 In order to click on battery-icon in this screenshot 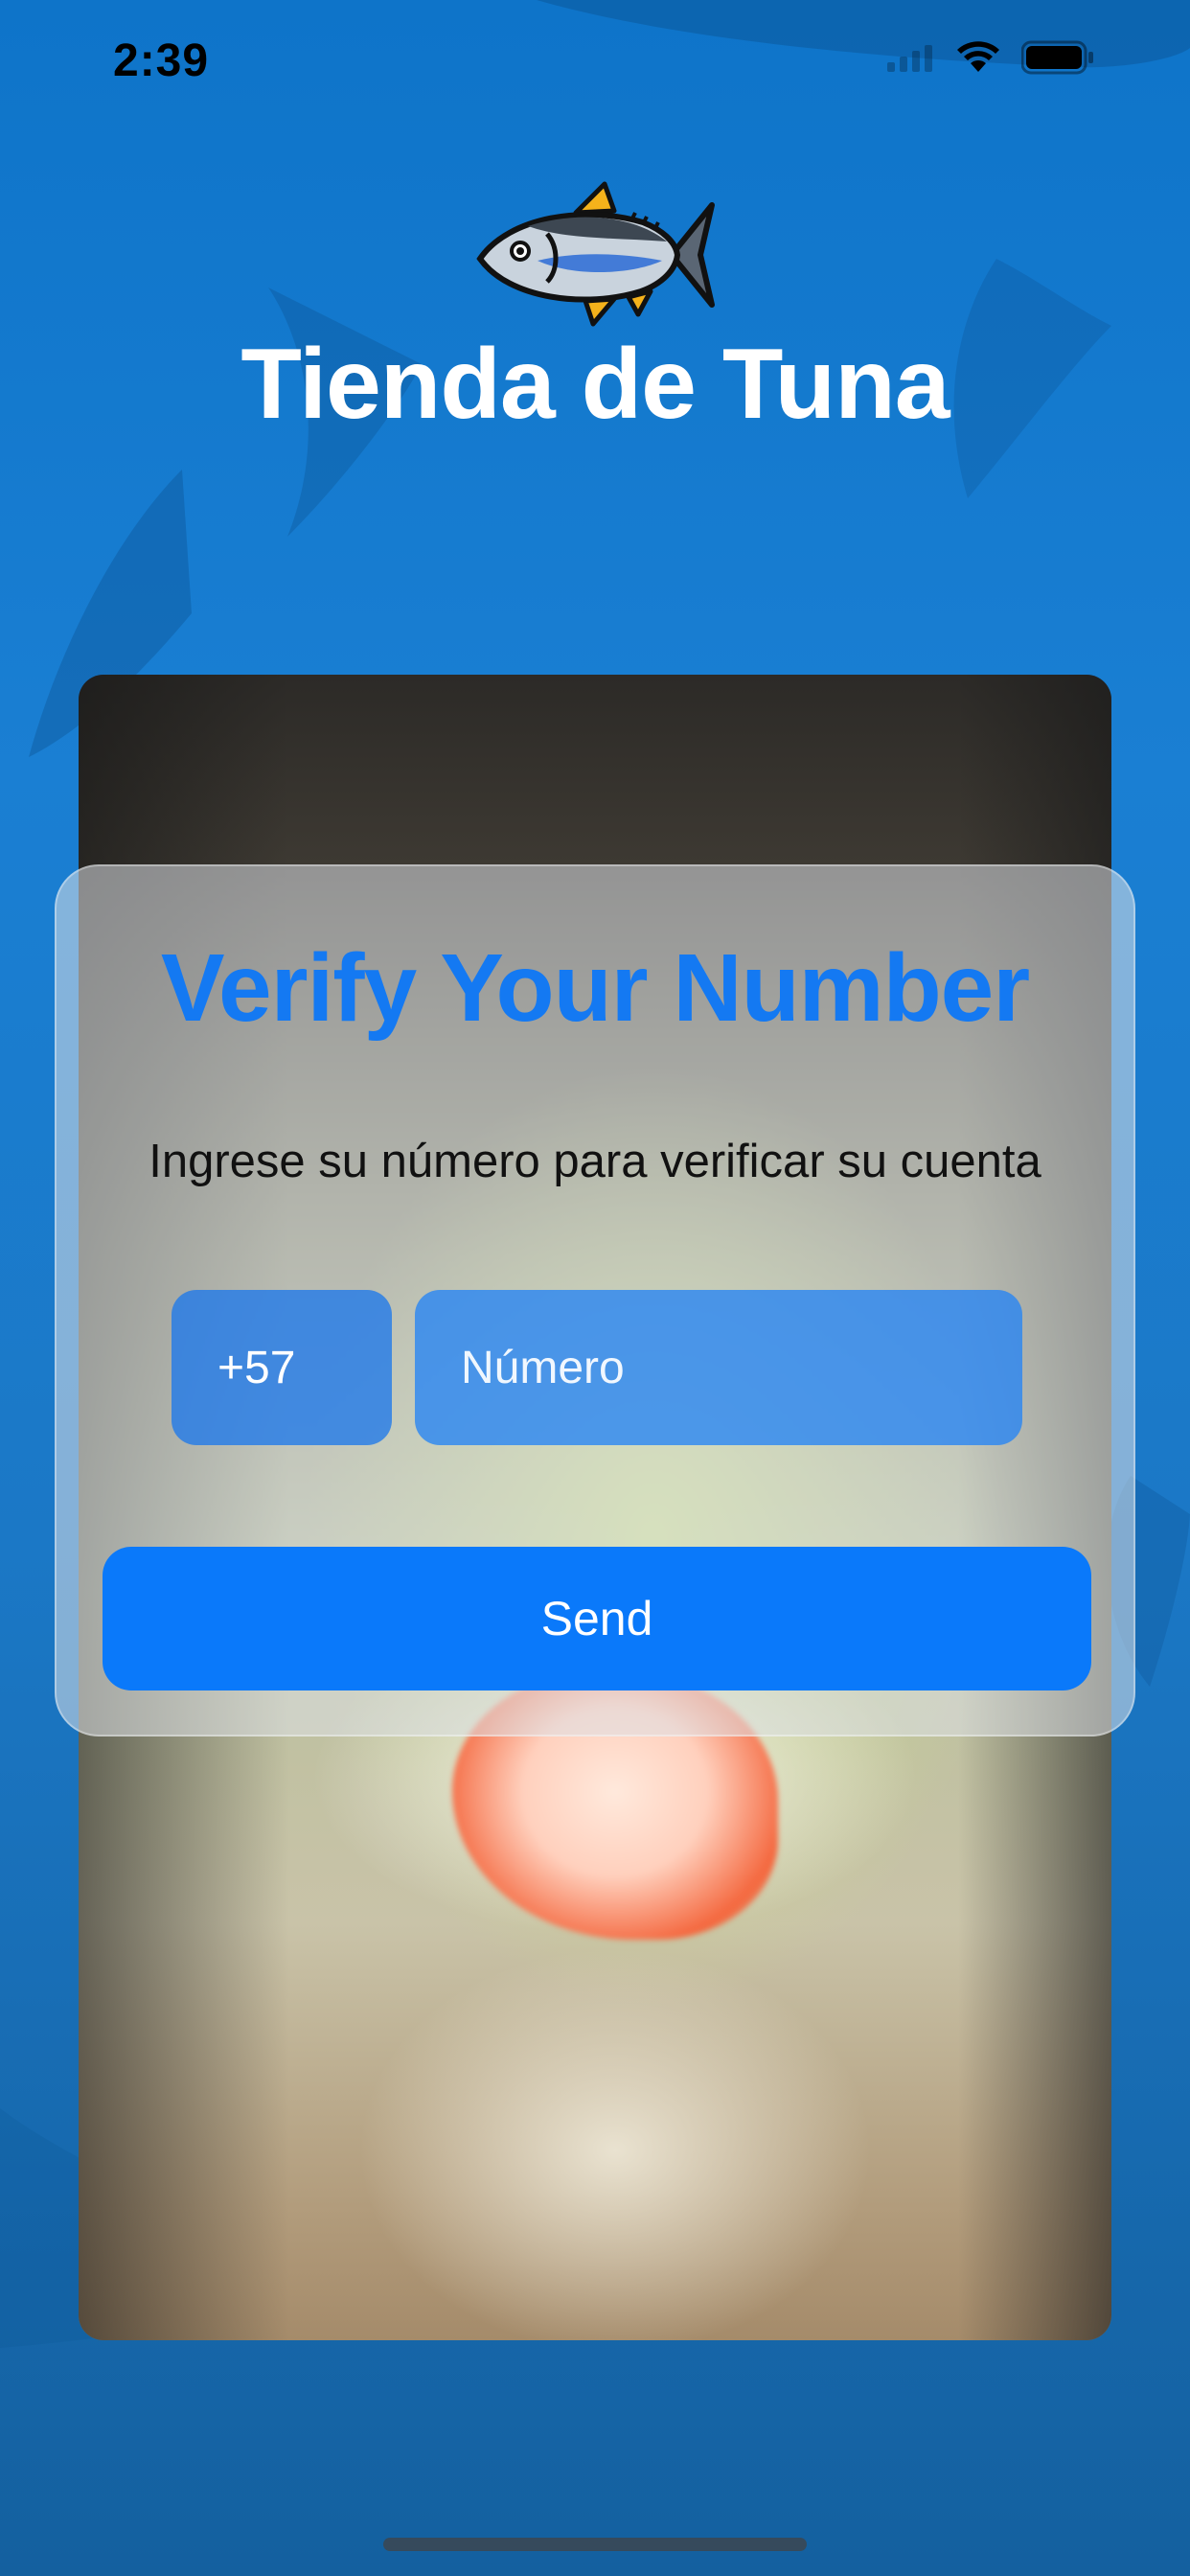, I will do `click(1057, 57)`.